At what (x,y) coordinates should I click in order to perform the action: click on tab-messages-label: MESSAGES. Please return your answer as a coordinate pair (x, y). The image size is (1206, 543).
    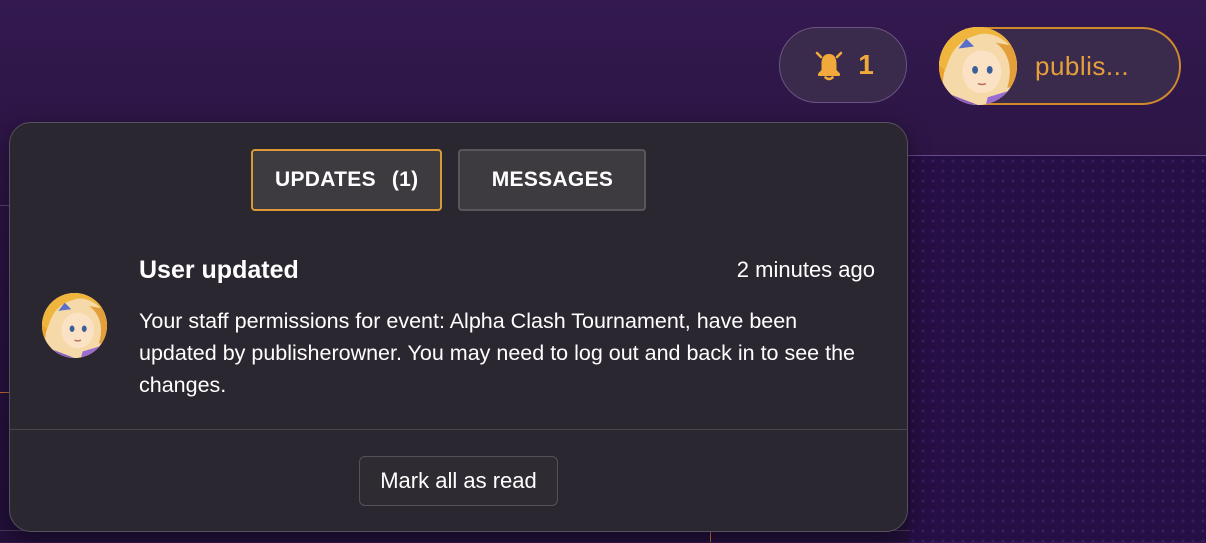
    Looking at the image, I should click on (552, 179).